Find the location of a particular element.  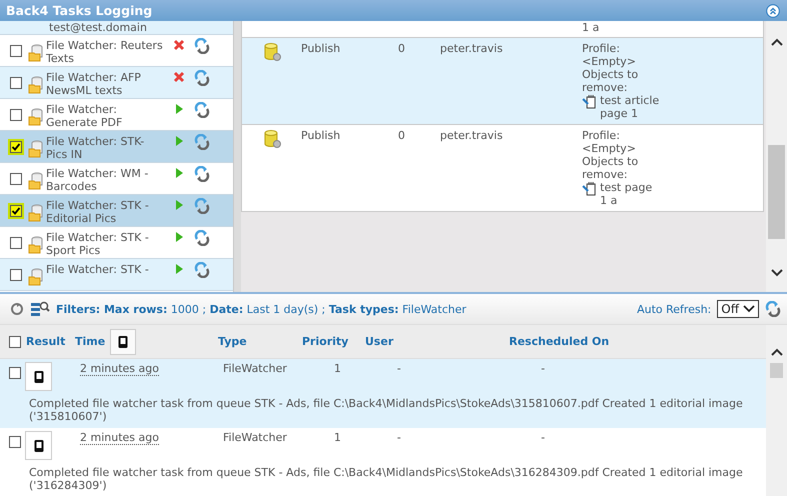

log-row: 2 minutes ago FileWatcher 1 - - Completed file watcher task from queue STK - Ads, file C:\Back4\MidlandsPics\StokeAds\315810607.pdf Created 1 editorial image ('315810607') is located at coordinates (383, 393).